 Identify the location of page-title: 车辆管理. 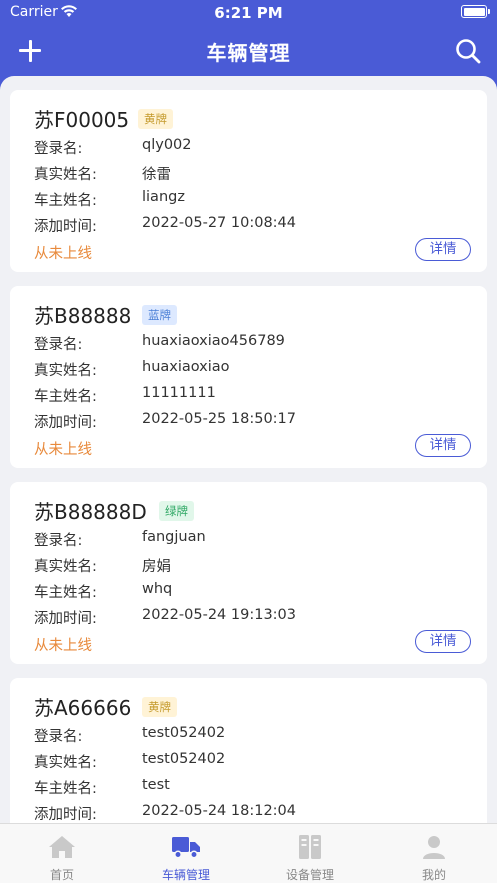
(248, 53).